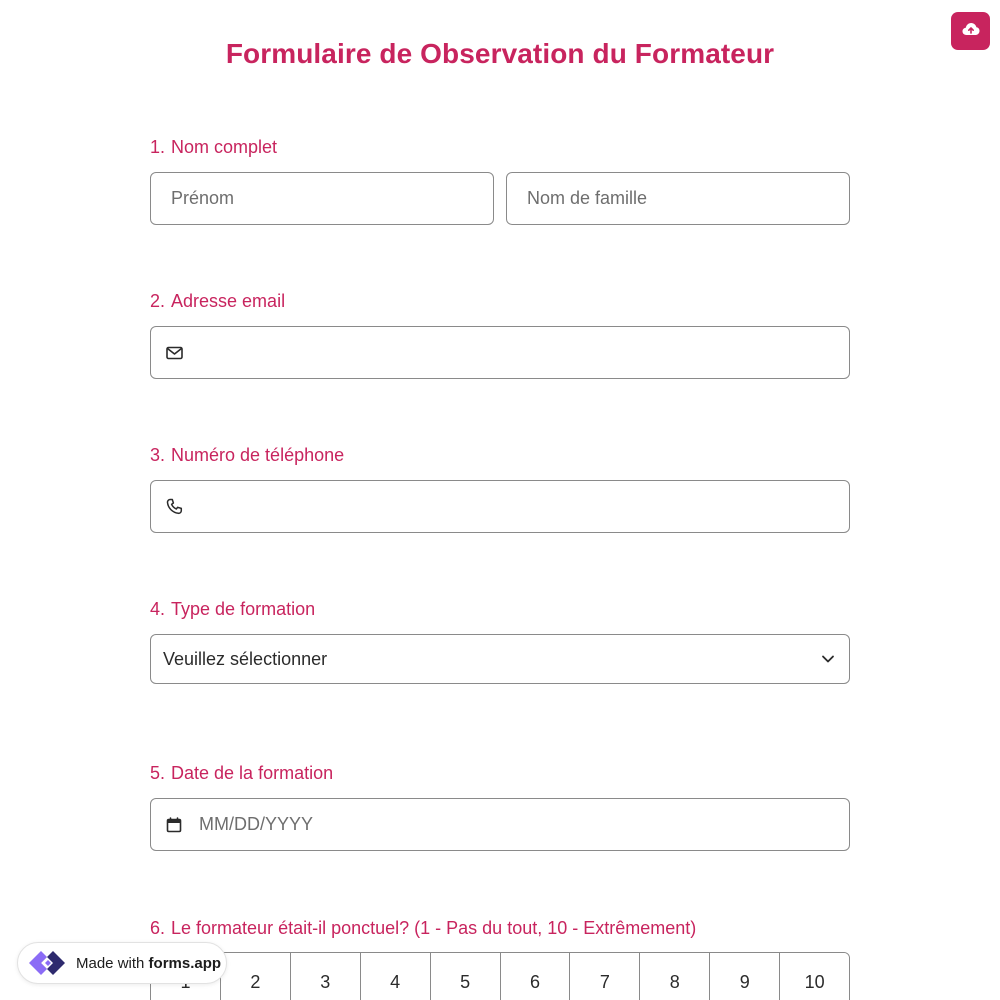 The image size is (1000, 1000). What do you see at coordinates (500, 53) in the screenshot?
I see `form-title: Formulaire de Observation du Formateur` at bounding box center [500, 53].